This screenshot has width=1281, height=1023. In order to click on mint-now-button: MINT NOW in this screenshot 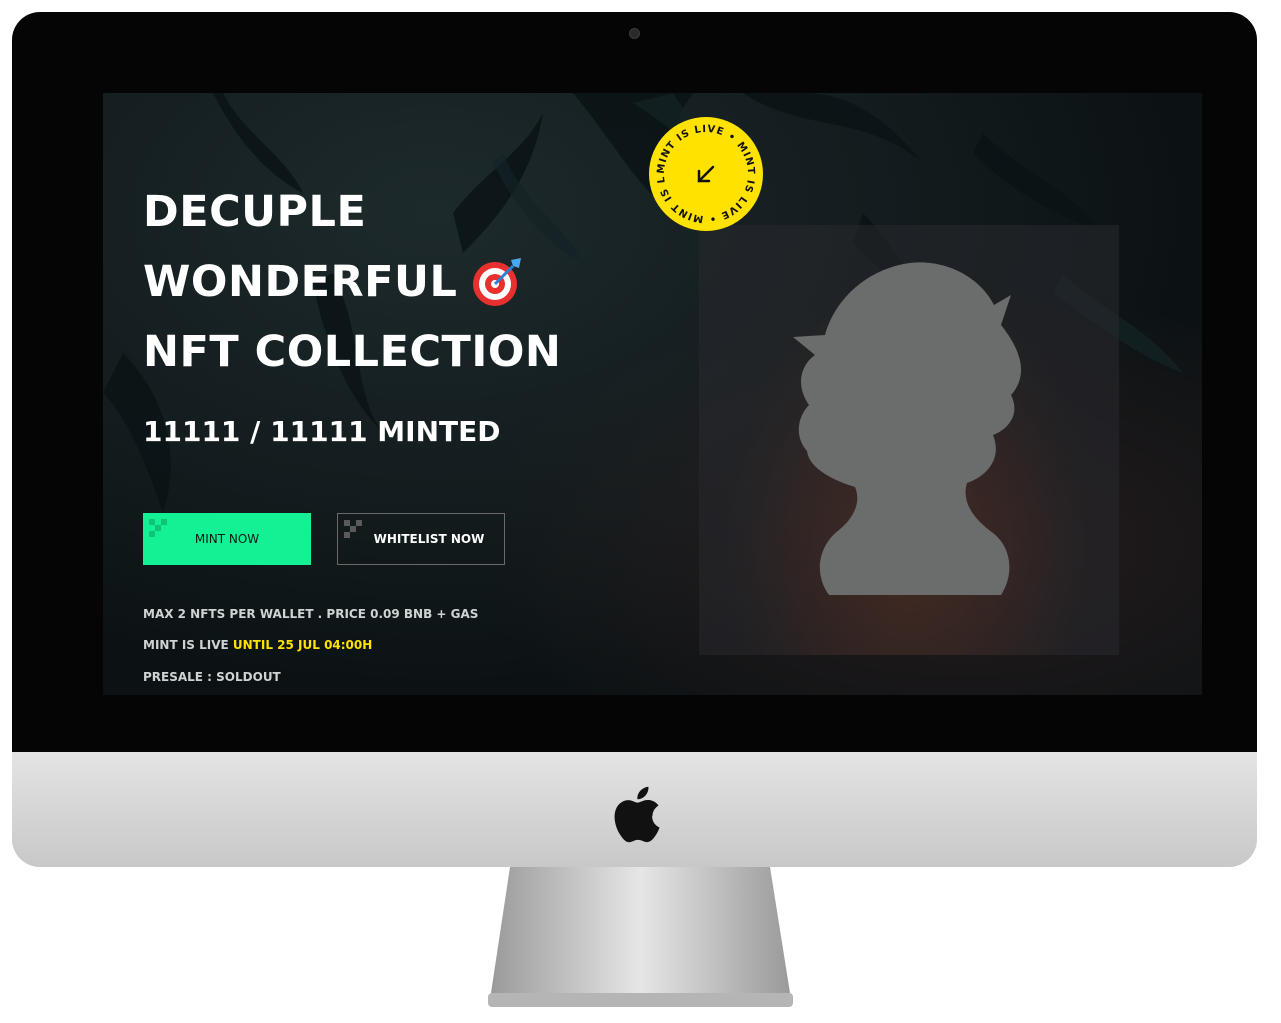, I will do `click(227, 539)`.